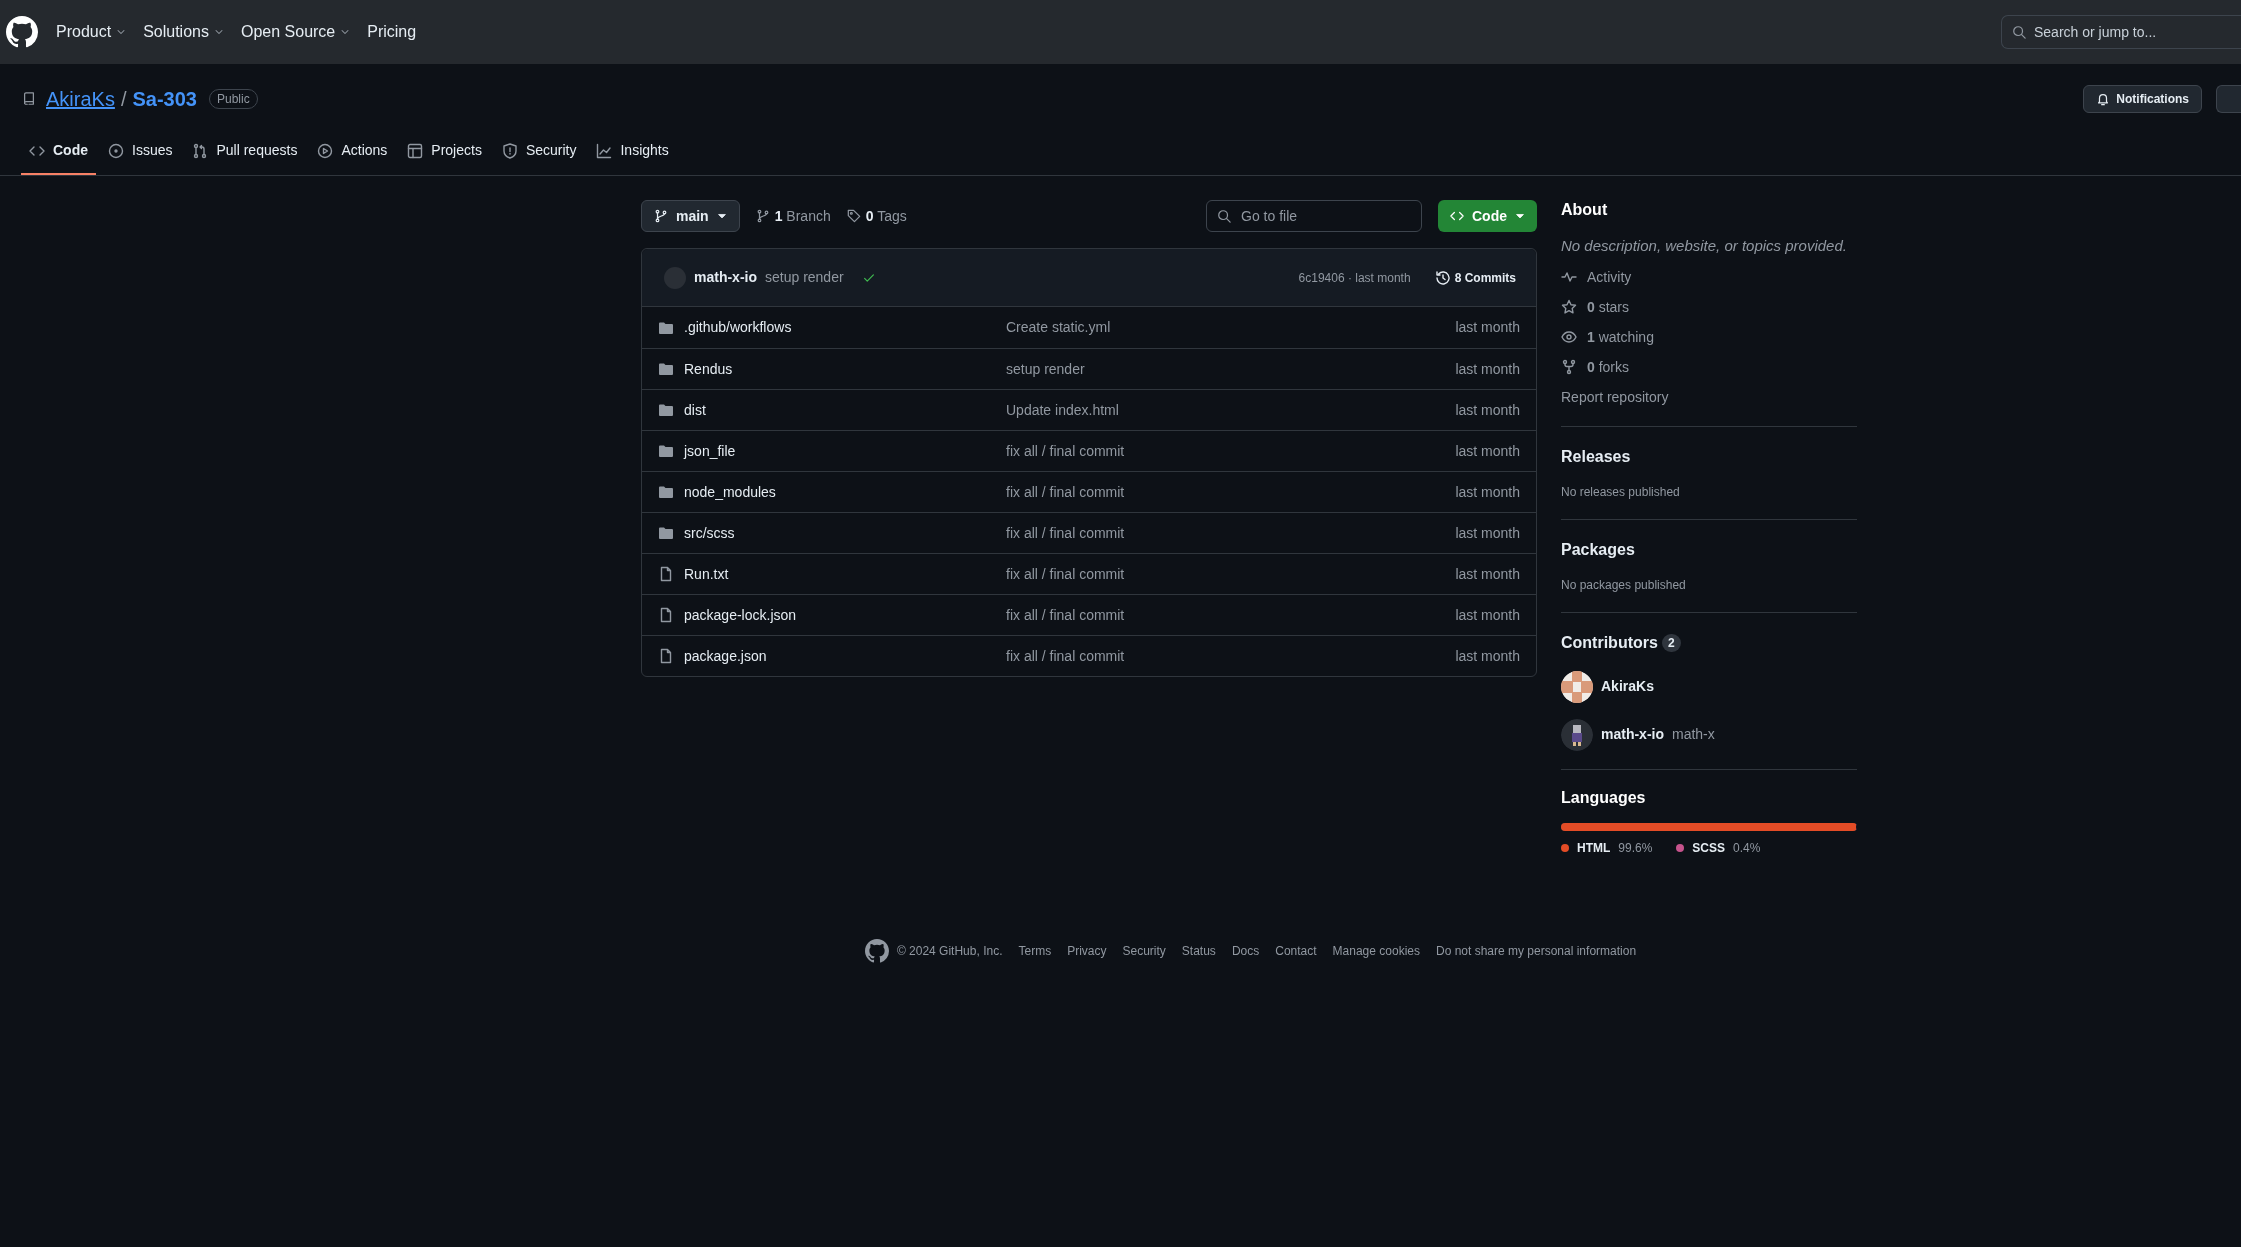 This screenshot has height=1247, width=2241. Describe the element at coordinates (1693, 735) in the screenshot. I see `contributor-name: math-x` at that location.